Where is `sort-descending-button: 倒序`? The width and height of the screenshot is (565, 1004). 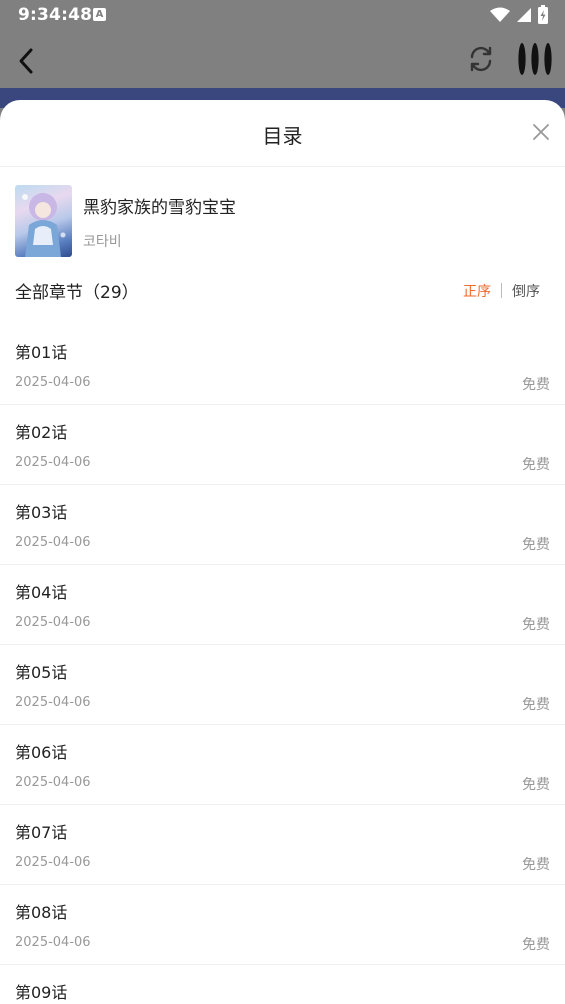 sort-descending-button: 倒序 is located at coordinates (526, 292).